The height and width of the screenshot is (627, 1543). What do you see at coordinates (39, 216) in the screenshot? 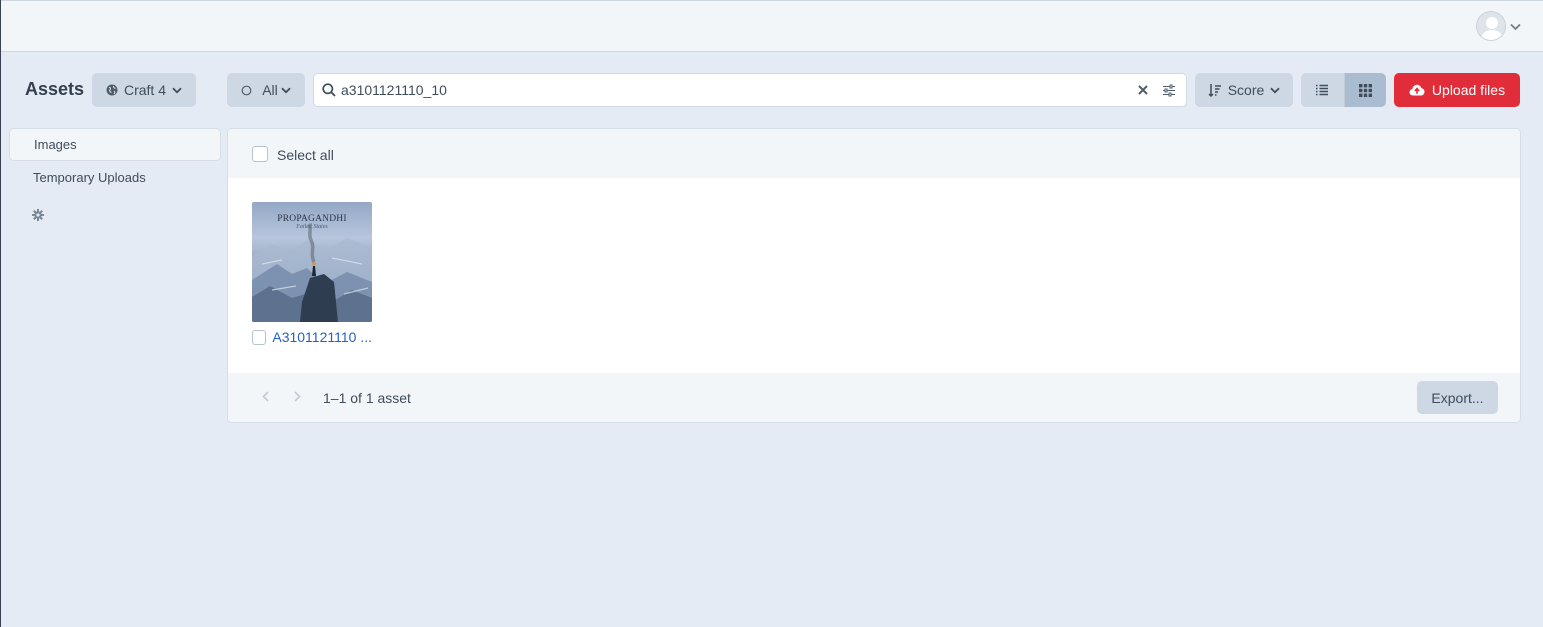
I see `gear-icon` at bounding box center [39, 216].